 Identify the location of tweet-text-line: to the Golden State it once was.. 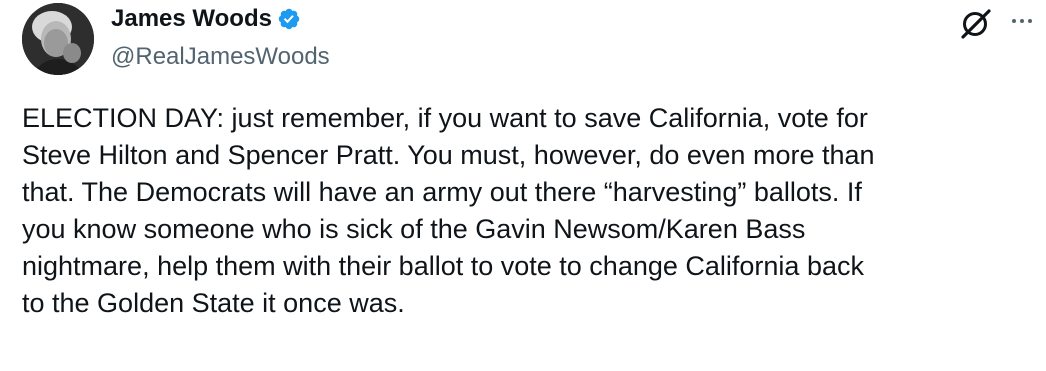
(213, 303).